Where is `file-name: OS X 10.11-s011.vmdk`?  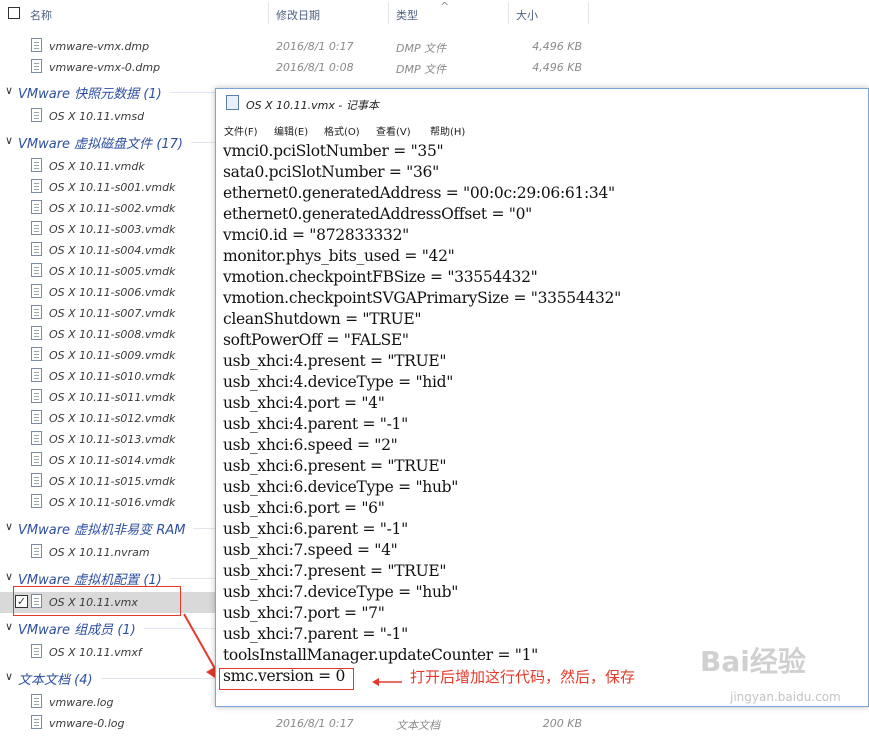
file-name: OS X 10.11-s011.vmdk is located at coordinates (112, 397).